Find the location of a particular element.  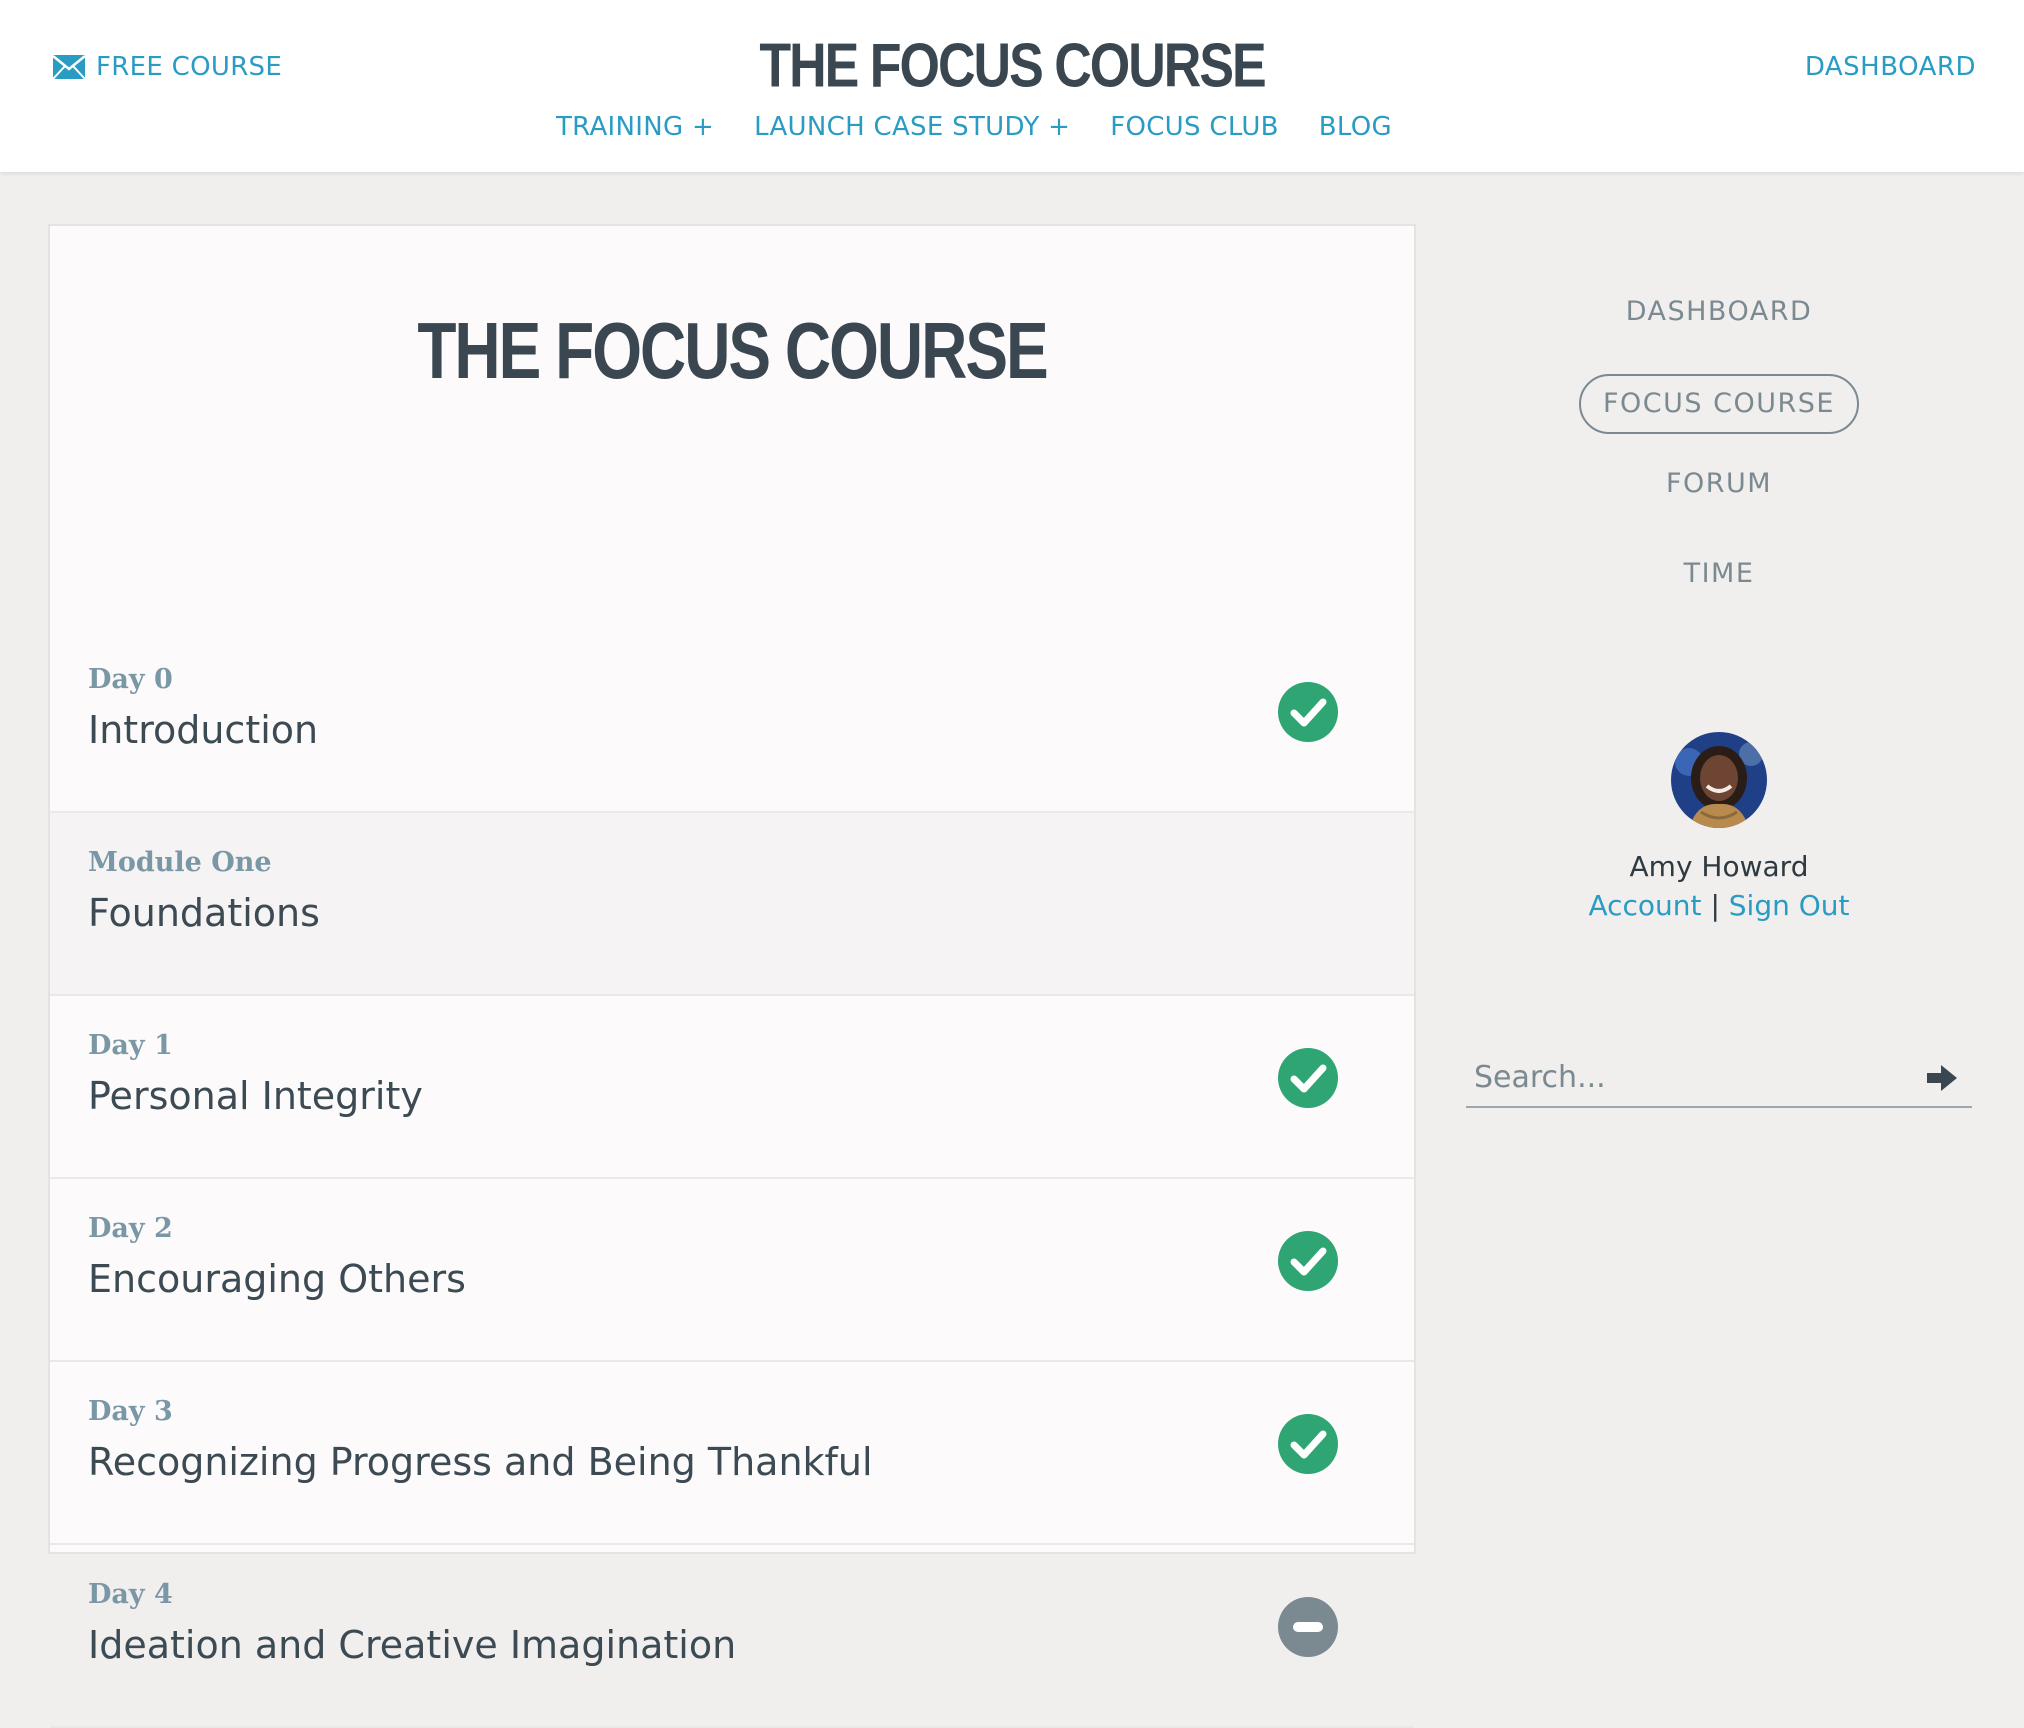

module-title: Foundations is located at coordinates (204, 913).